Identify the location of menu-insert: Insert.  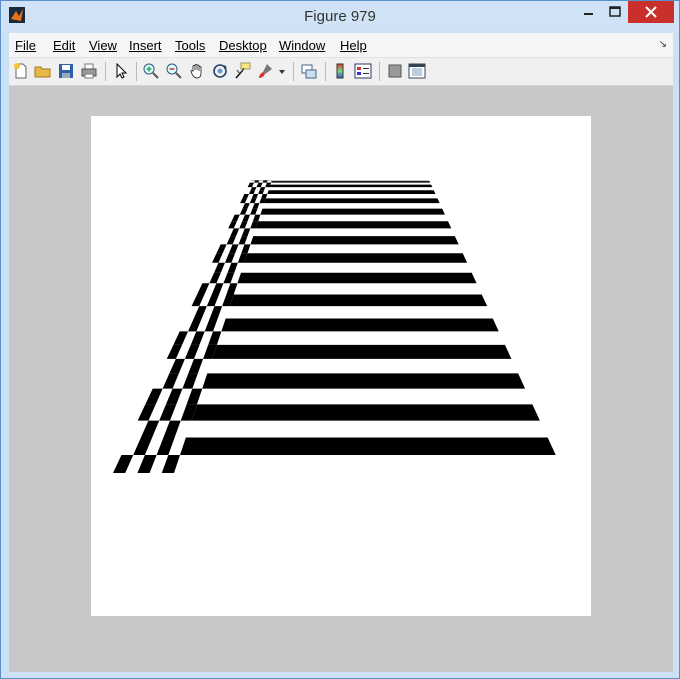
(145, 45).